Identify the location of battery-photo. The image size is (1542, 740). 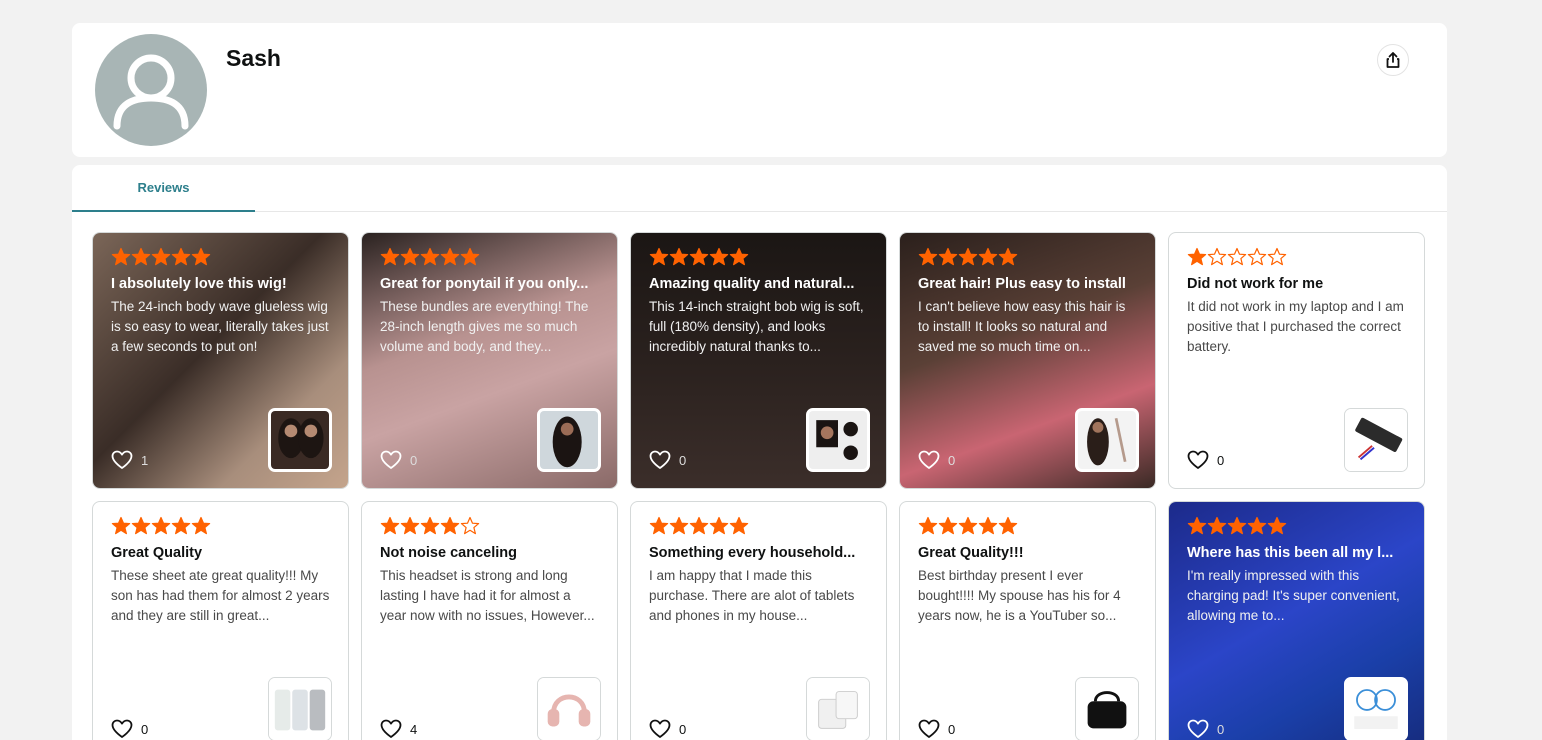
(1376, 440).